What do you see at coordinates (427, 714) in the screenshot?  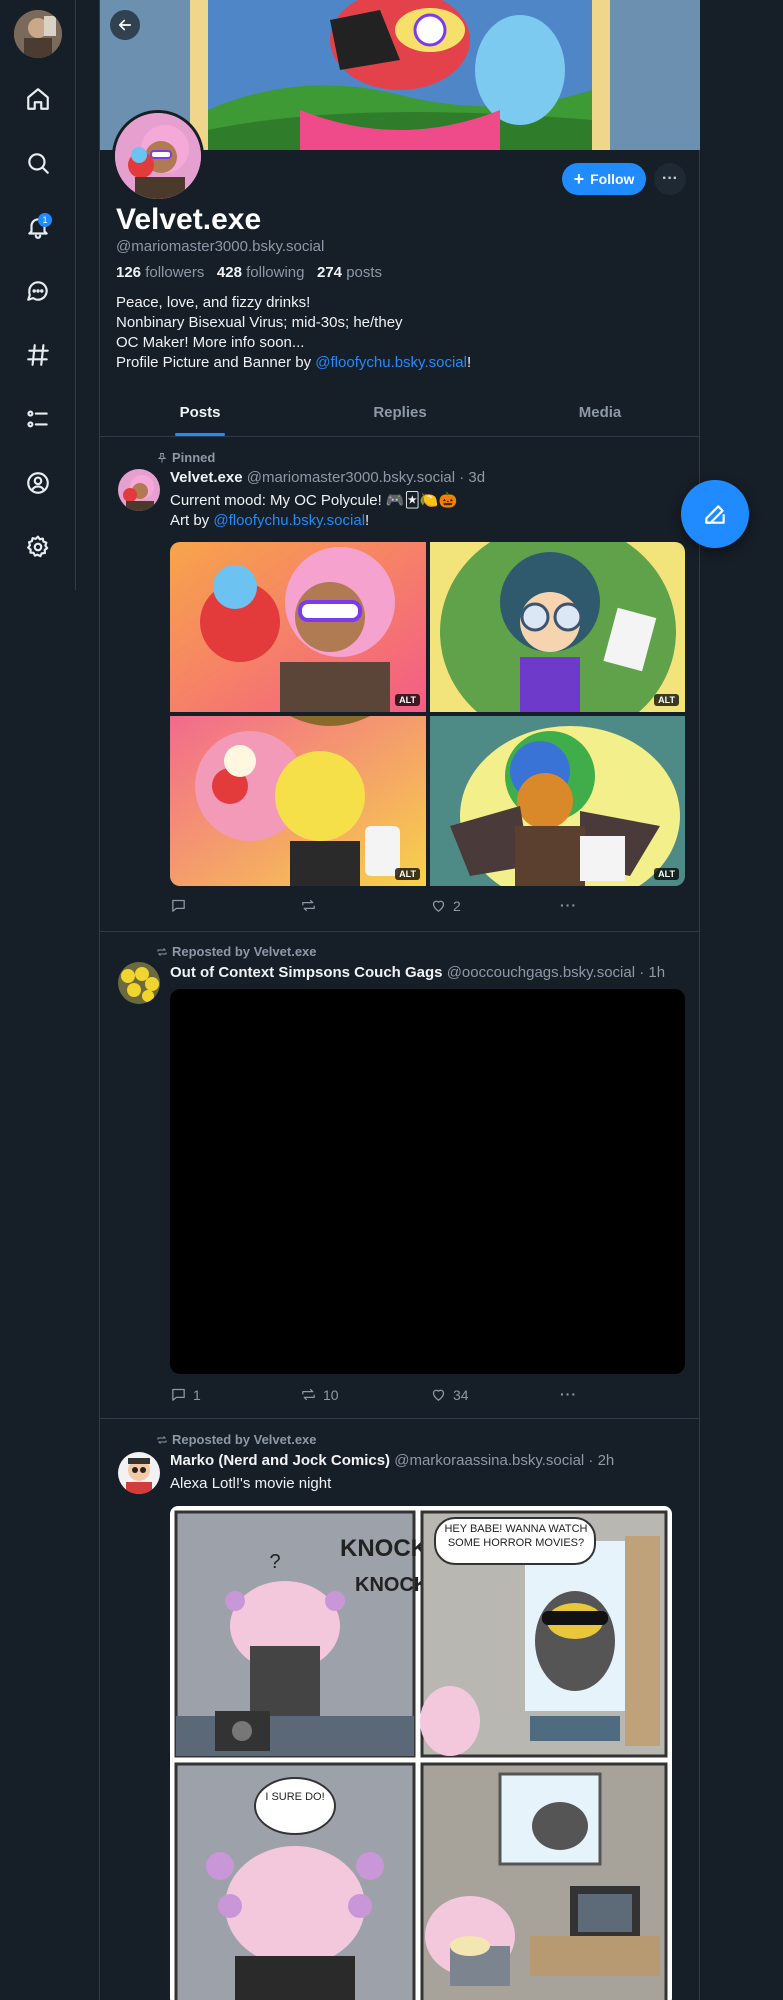 I see `post-image-gallery: ALT ALT ALT ALT` at bounding box center [427, 714].